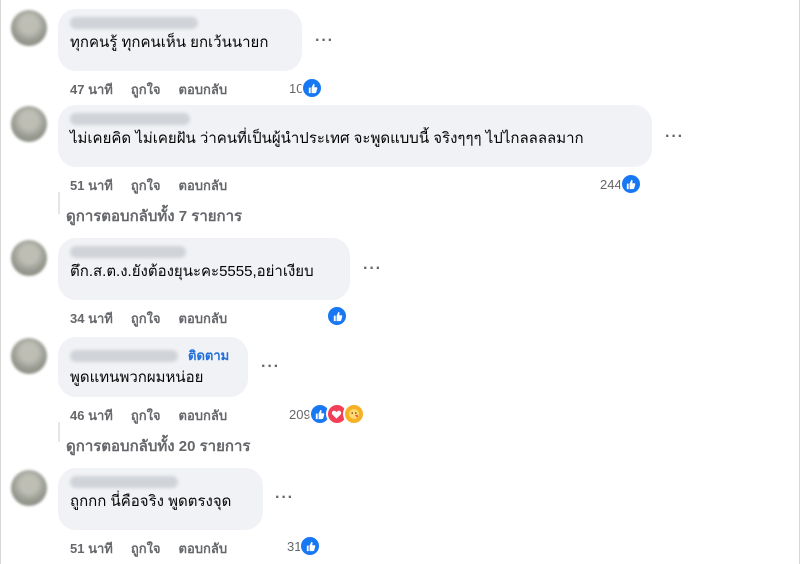  Describe the element at coordinates (158, 446) in the screenshot. I see `view-replies-link: ดูการตอบกลับทั้ง 20 รายการ` at that location.